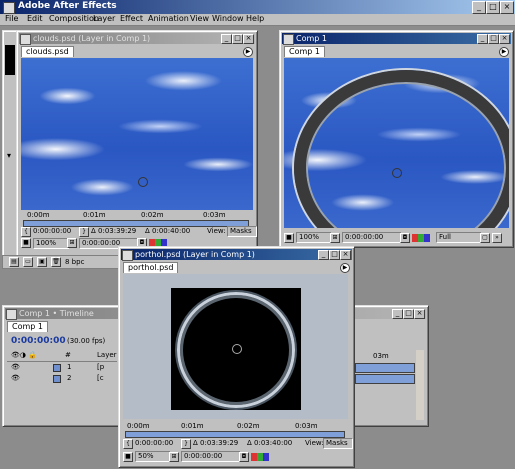 This screenshot has height=469, width=515. I want to click on clouds-maximize-button: □, so click(237, 39).